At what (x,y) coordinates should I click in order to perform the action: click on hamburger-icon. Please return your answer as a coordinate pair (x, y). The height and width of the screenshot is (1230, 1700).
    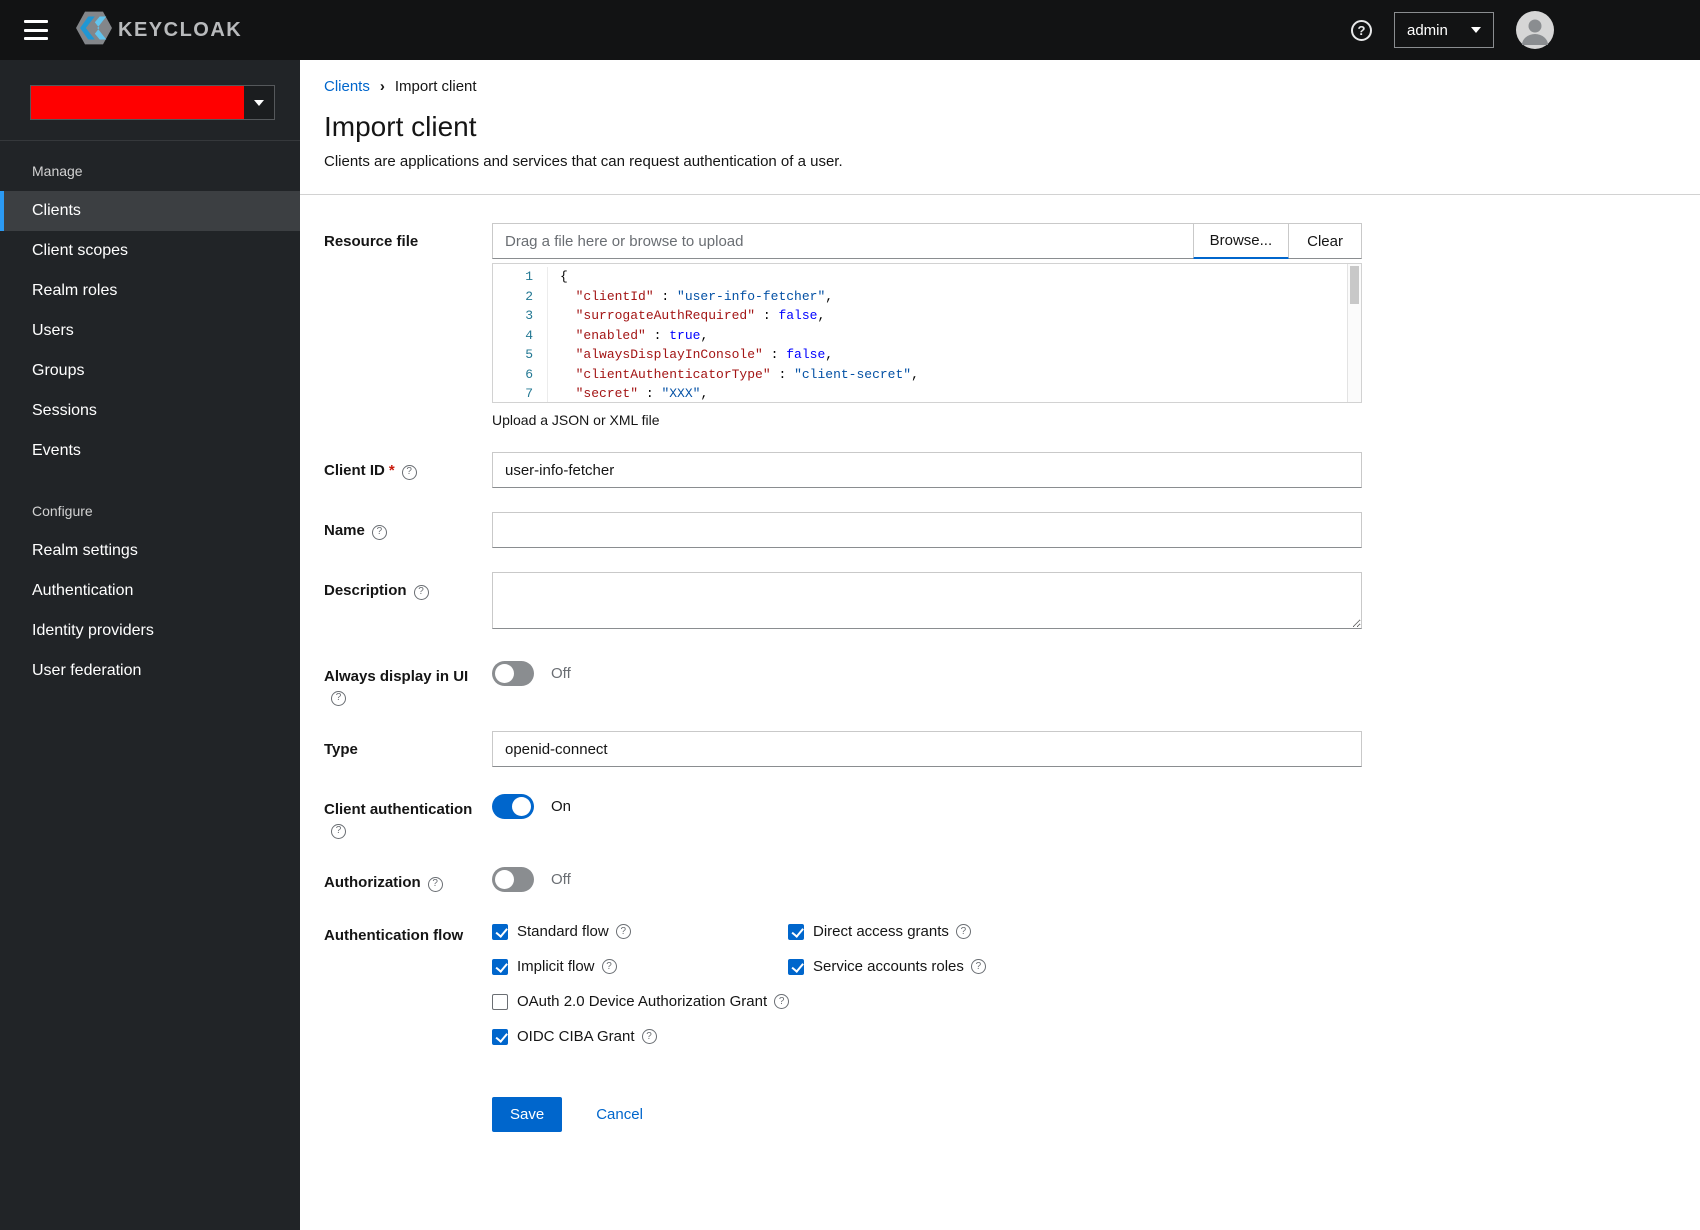
    Looking at the image, I should click on (36, 21).